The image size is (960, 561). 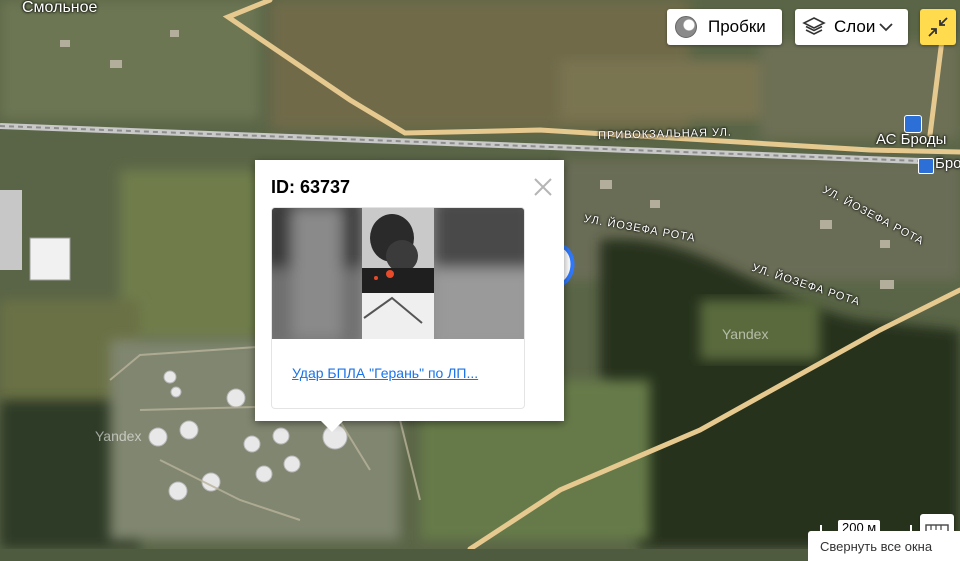 I want to click on fullscreen-toggle-button, so click(x=938, y=27).